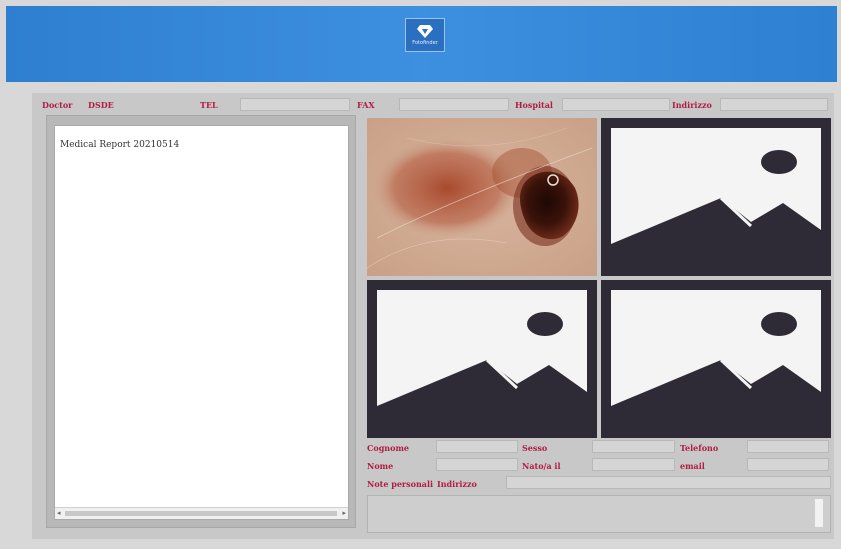 The width and height of the screenshot is (841, 549). Describe the element at coordinates (599, 514) in the screenshot. I see `notes-textarea` at that location.